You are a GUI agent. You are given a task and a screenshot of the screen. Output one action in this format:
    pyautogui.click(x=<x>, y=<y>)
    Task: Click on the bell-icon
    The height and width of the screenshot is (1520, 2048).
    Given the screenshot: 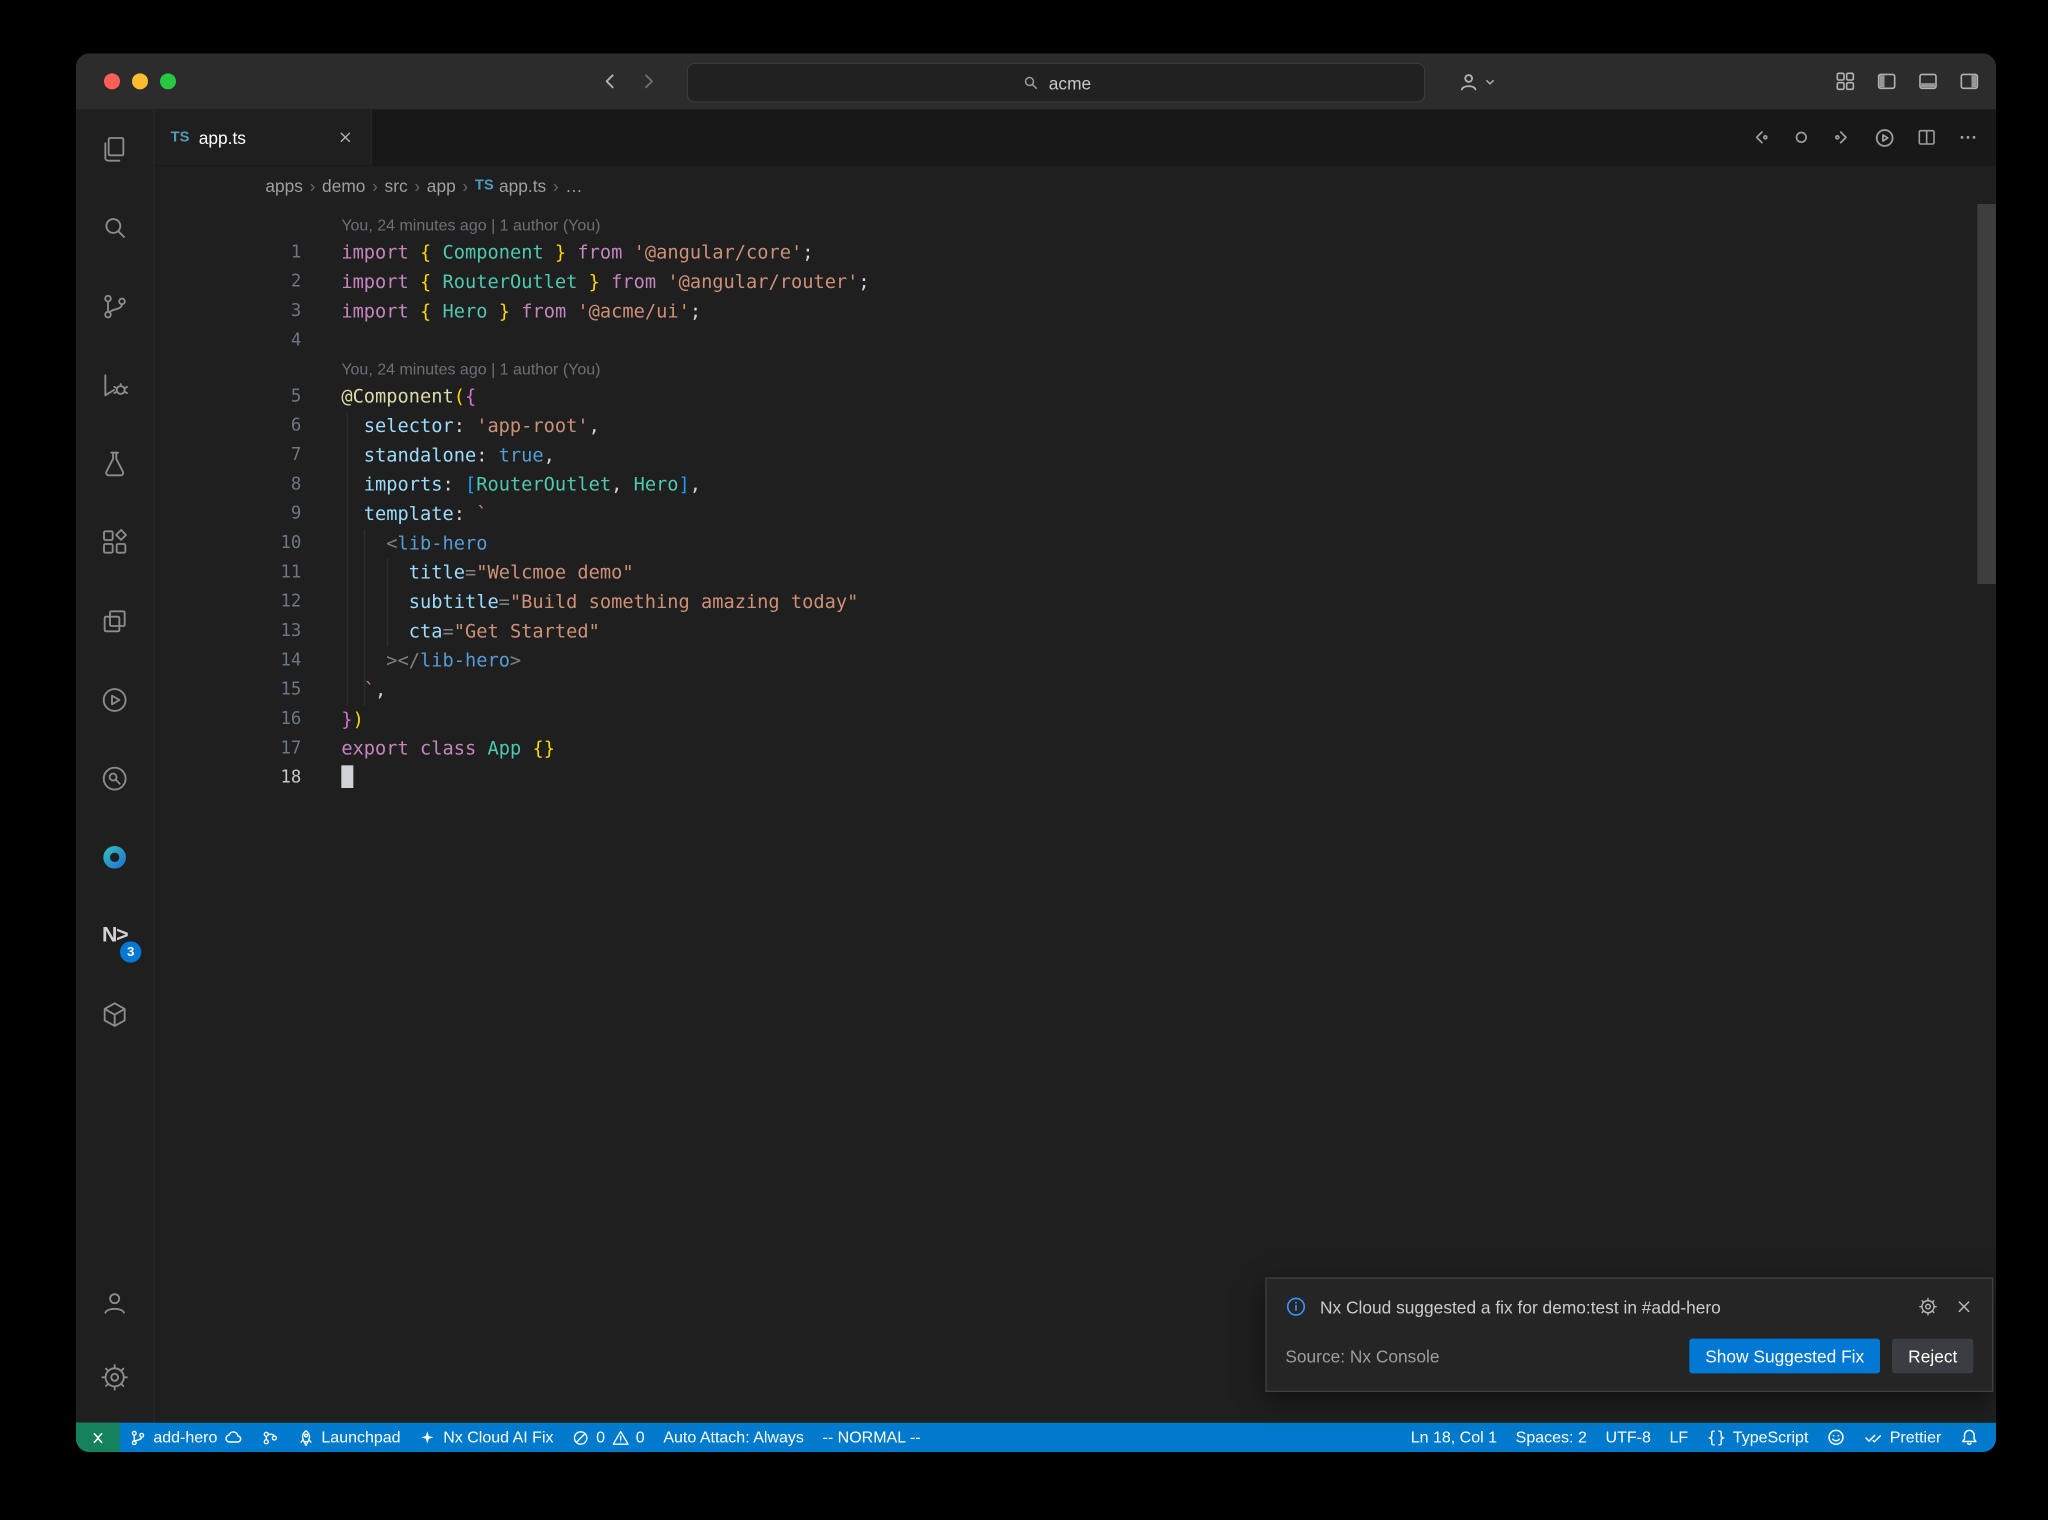 What is the action you would take?
    pyautogui.click(x=1969, y=1437)
    